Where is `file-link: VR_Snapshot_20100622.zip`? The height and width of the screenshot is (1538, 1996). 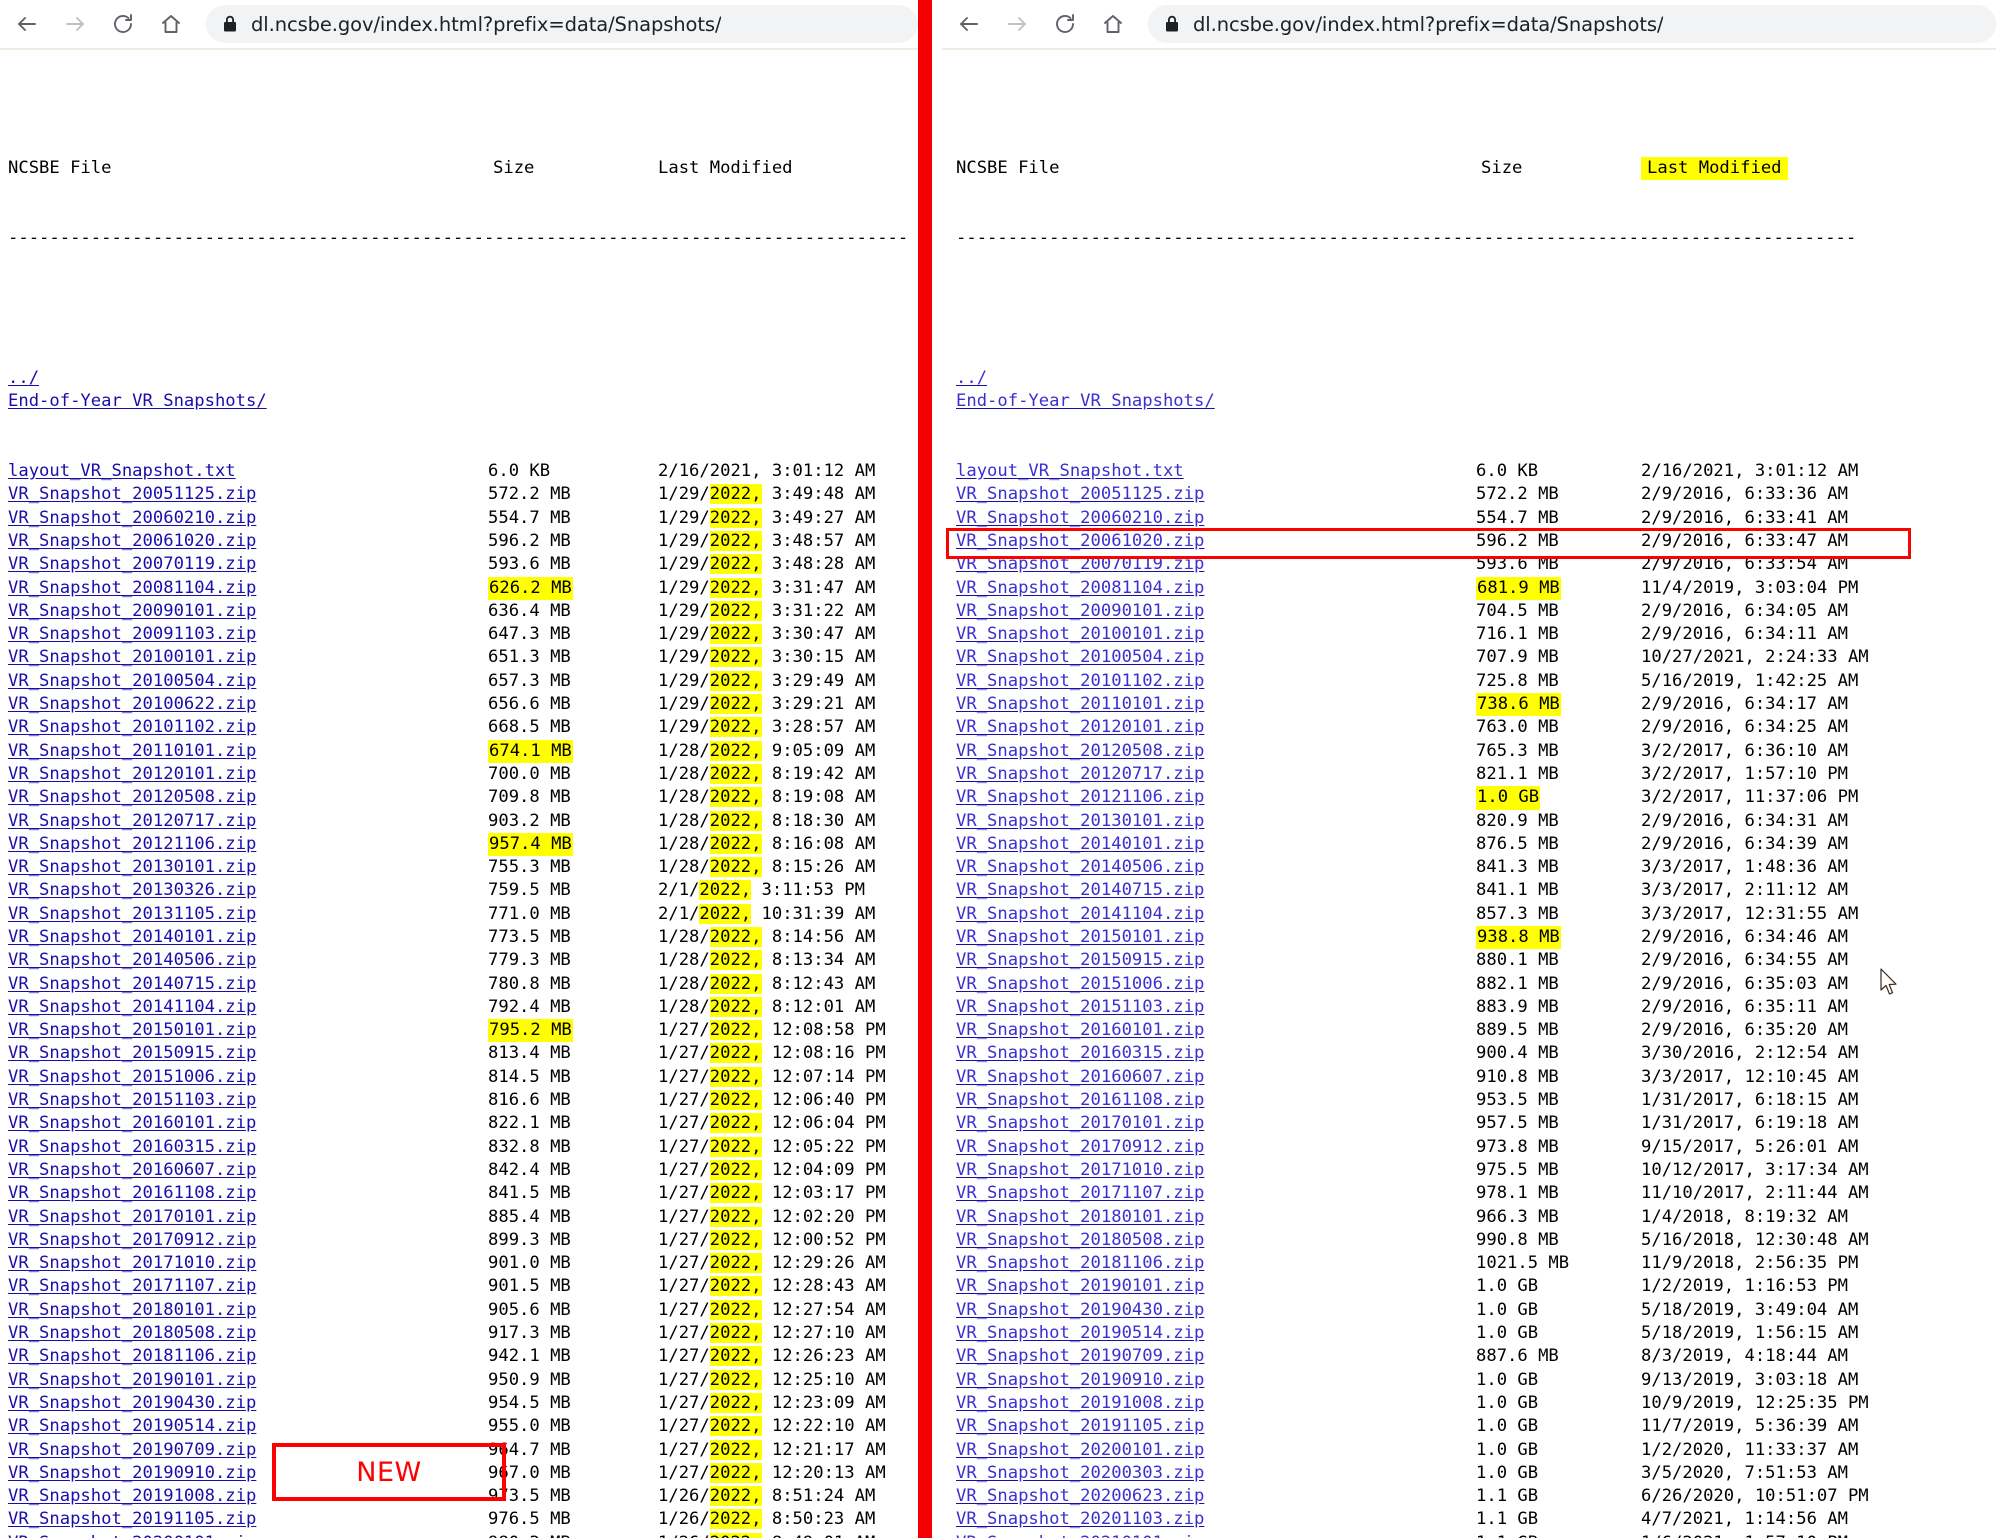
file-link: VR_Snapshot_20100622.zip is located at coordinates (132, 704).